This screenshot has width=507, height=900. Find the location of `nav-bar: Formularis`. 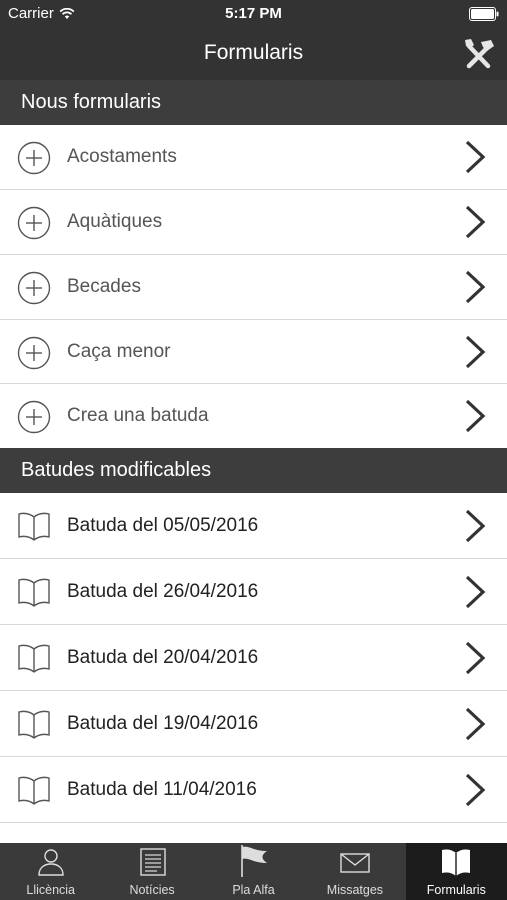

nav-bar: Formularis is located at coordinates (253, 54).